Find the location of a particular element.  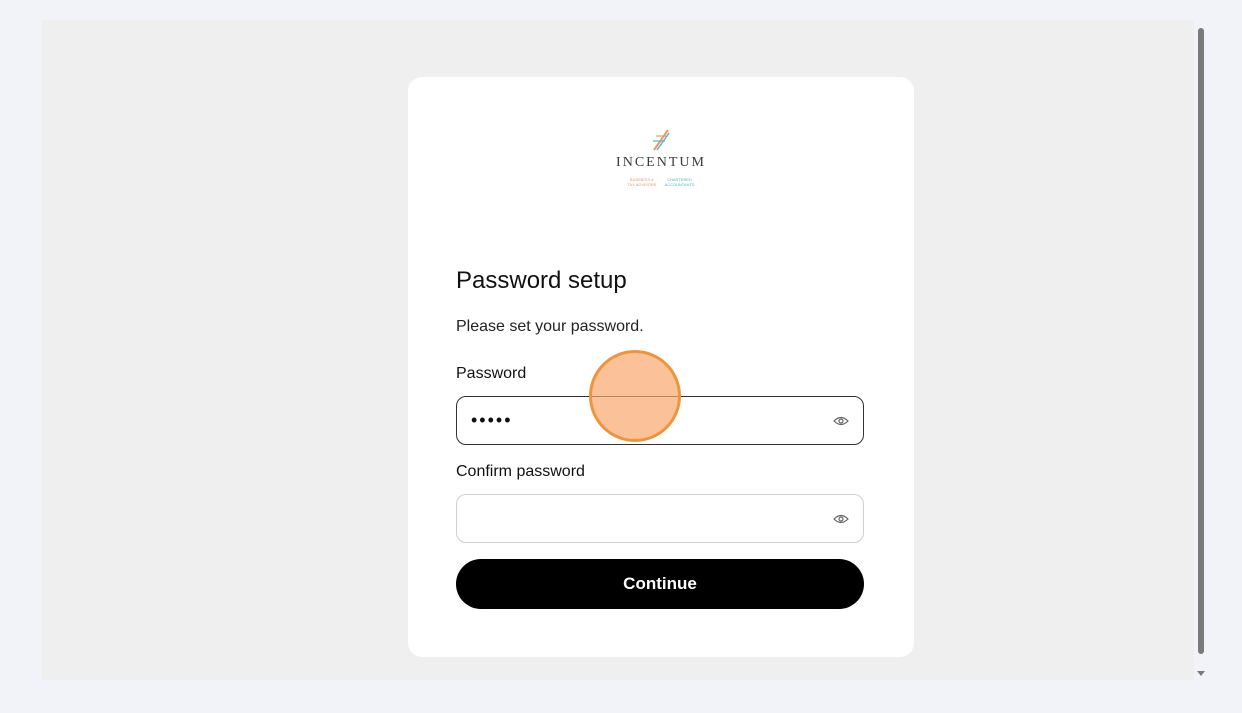

vertical-scrollbar is located at coordinates (1201, 350).